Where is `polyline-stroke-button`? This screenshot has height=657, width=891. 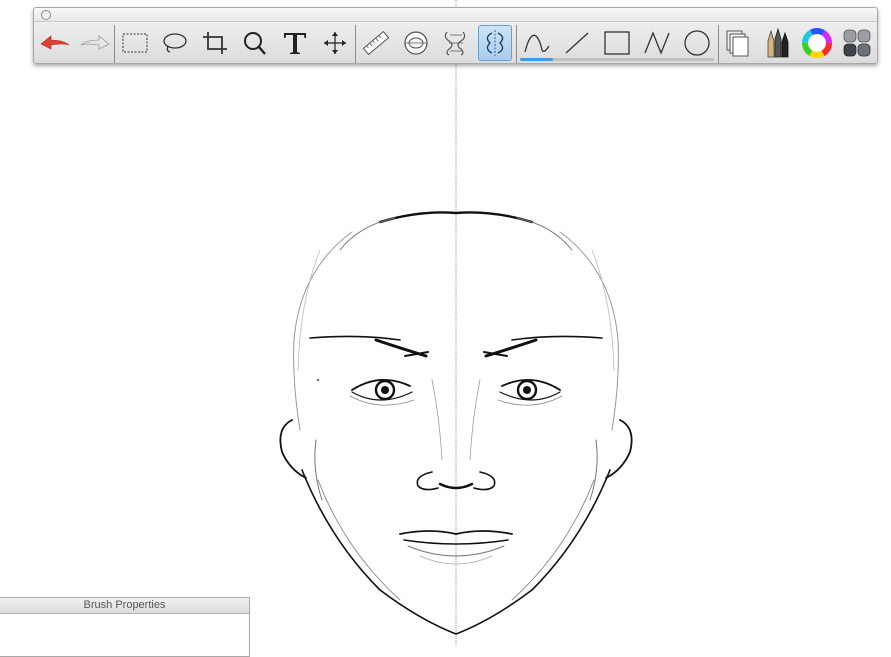 polyline-stroke-button is located at coordinates (657, 43).